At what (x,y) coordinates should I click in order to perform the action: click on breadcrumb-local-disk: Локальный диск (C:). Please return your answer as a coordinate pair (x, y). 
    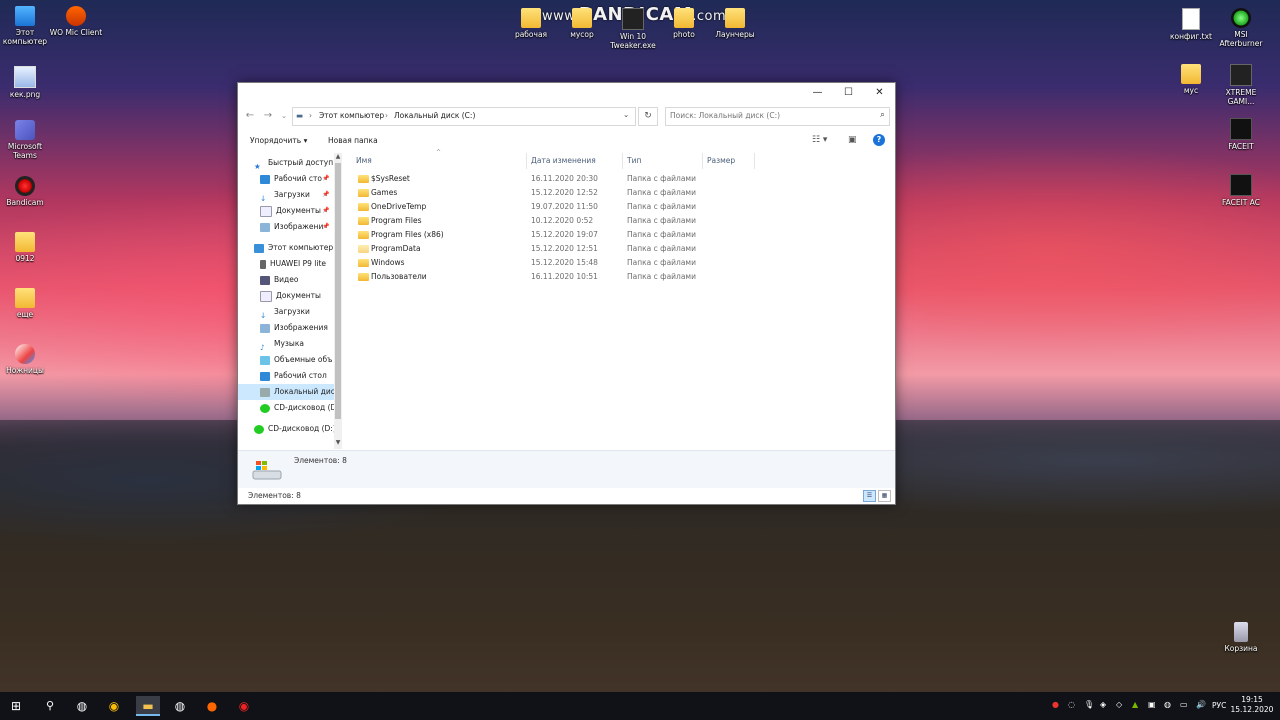
    Looking at the image, I should click on (434, 115).